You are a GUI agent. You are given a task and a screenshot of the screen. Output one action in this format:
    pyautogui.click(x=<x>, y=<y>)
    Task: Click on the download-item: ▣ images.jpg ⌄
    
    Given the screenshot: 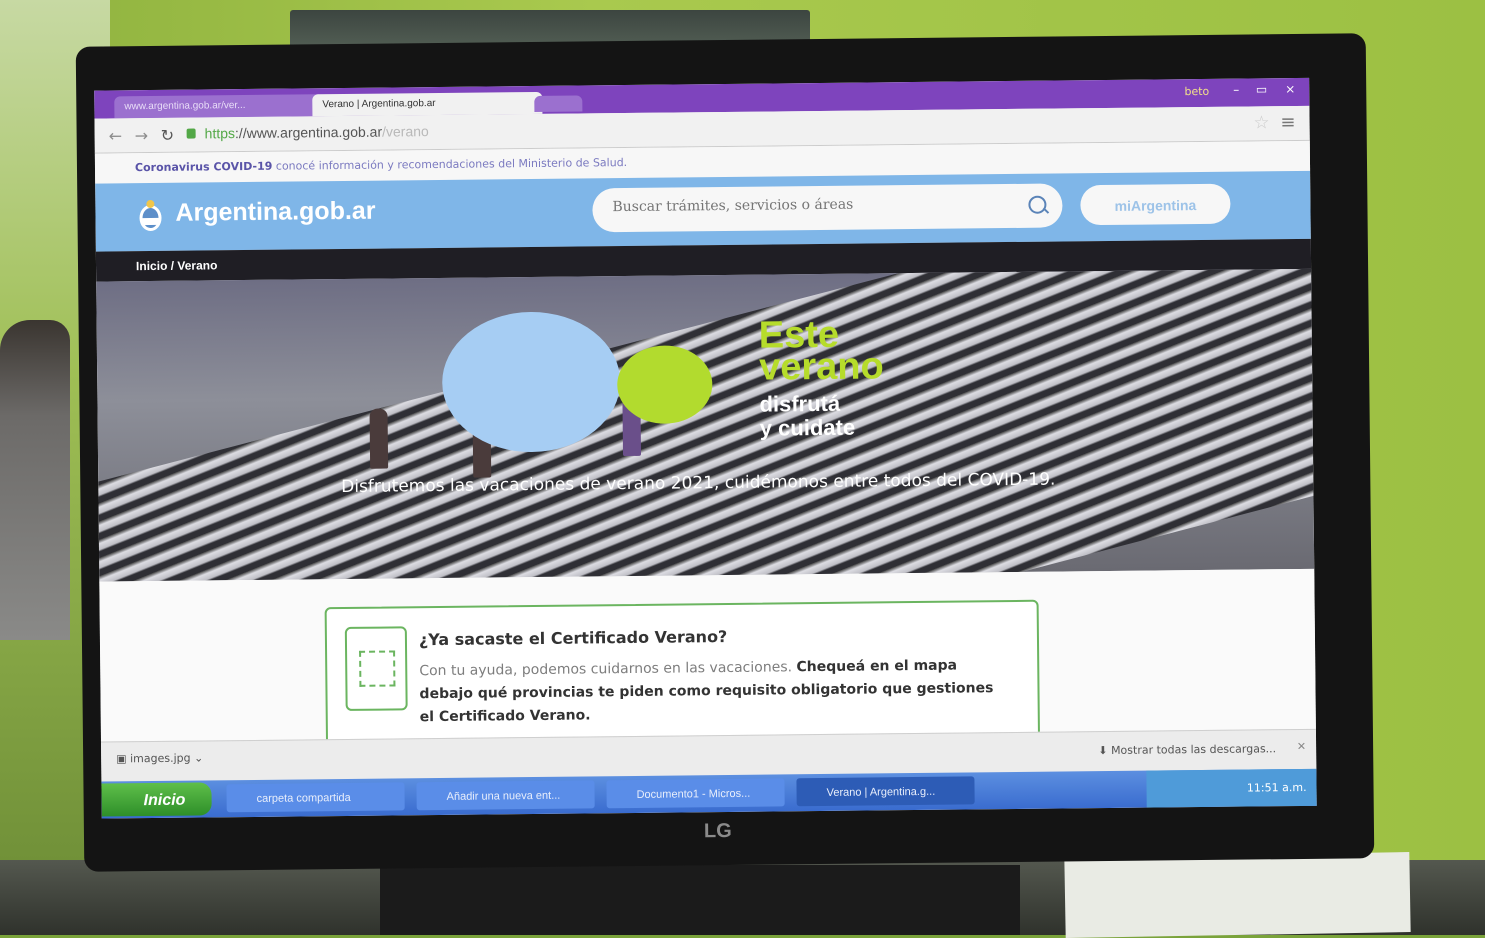 What is the action you would take?
    pyautogui.click(x=159, y=758)
    